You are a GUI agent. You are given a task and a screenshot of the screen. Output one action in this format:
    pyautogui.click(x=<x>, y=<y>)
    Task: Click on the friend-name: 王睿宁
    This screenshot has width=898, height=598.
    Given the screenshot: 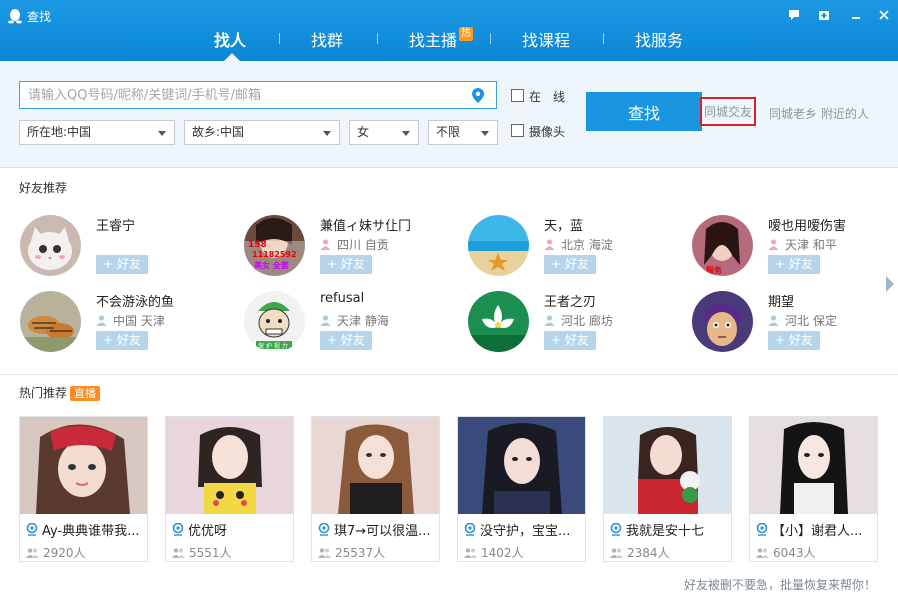 What is the action you would take?
    pyautogui.click(x=115, y=224)
    